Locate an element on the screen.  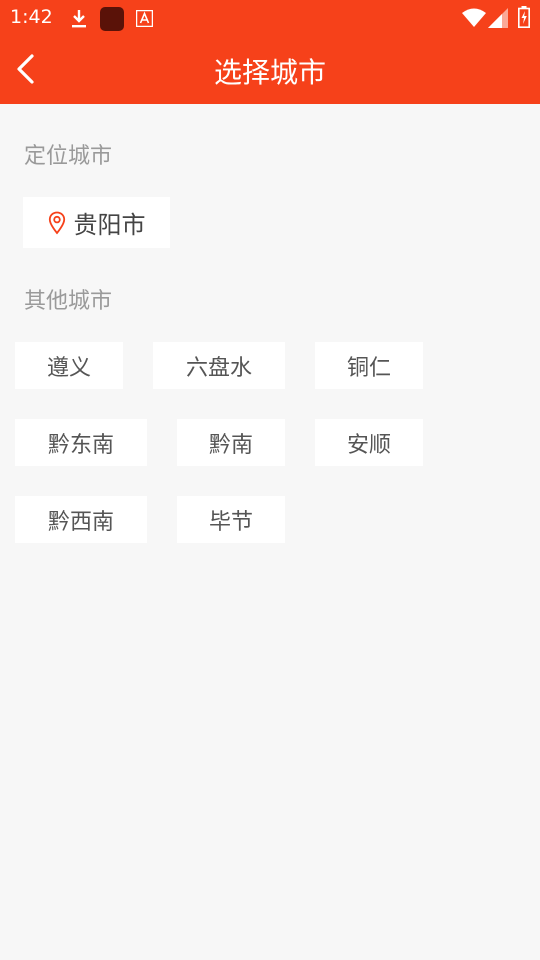
app-notification-icon is located at coordinates (112, 19).